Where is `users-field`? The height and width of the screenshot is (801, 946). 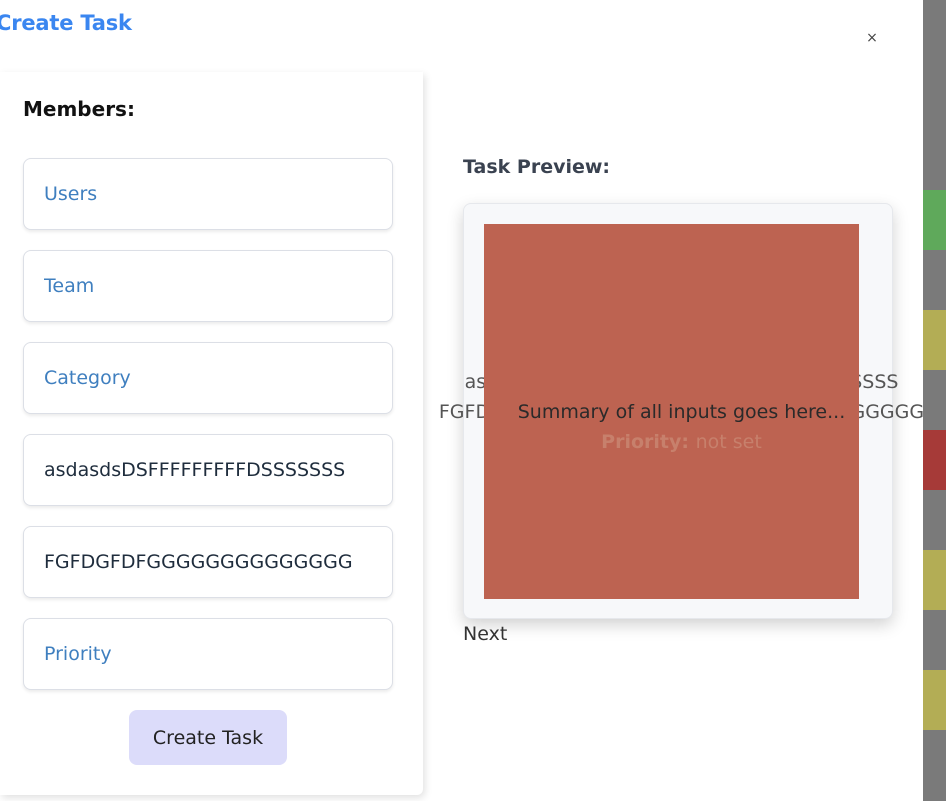 users-field is located at coordinates (208, 194).